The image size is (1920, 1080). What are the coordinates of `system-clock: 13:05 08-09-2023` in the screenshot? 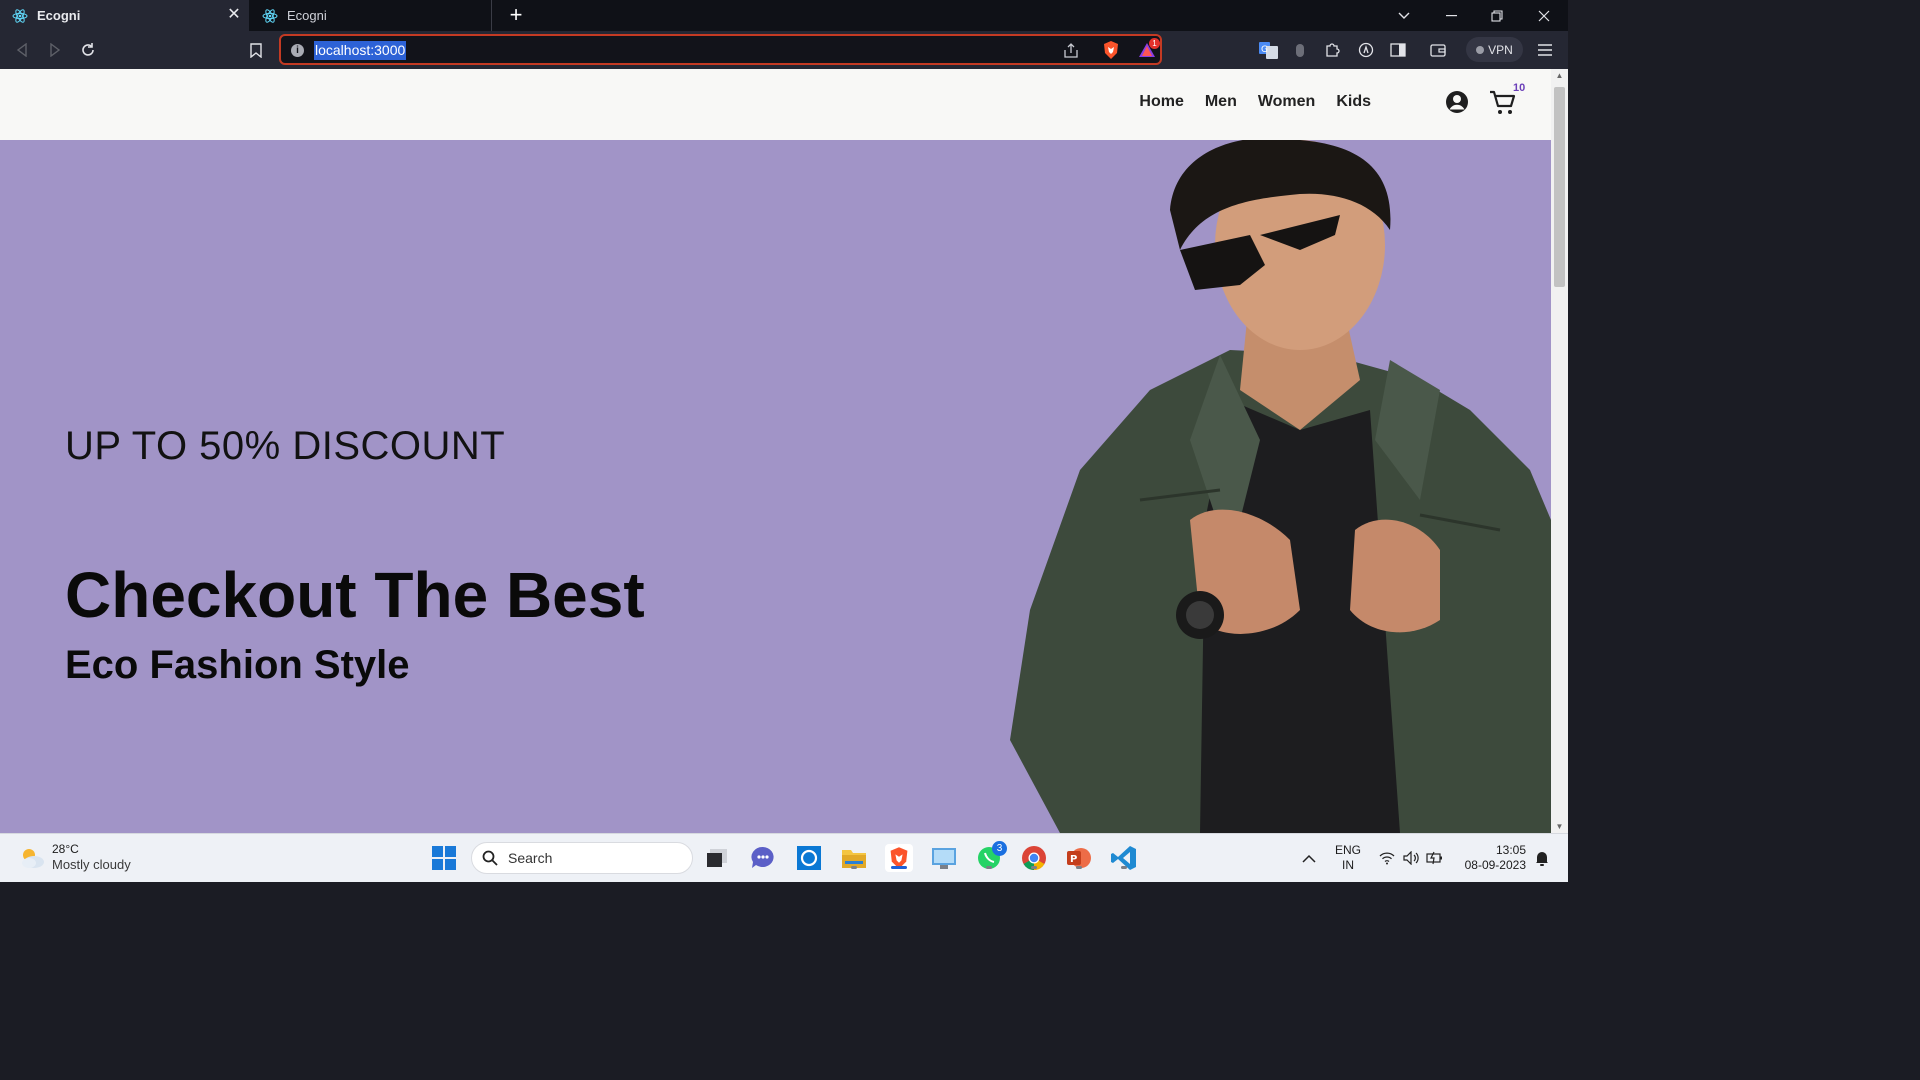 It's located at (1492, 858).